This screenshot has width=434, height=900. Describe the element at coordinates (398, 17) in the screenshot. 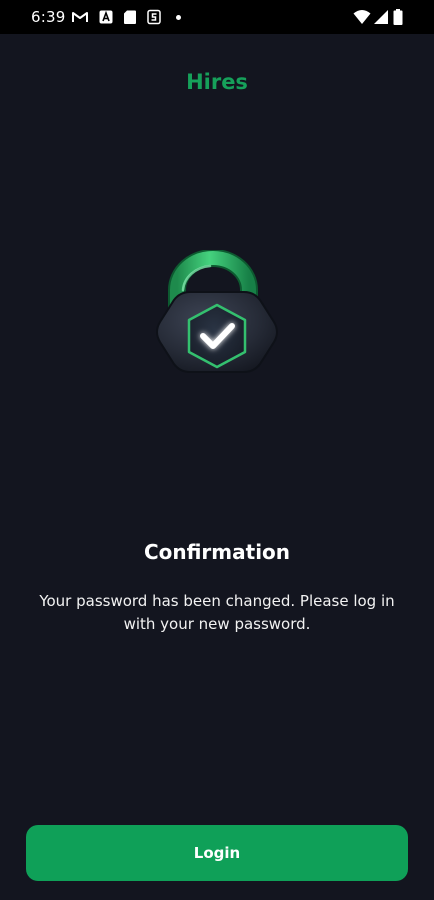

I see `battery-icon` at that location.